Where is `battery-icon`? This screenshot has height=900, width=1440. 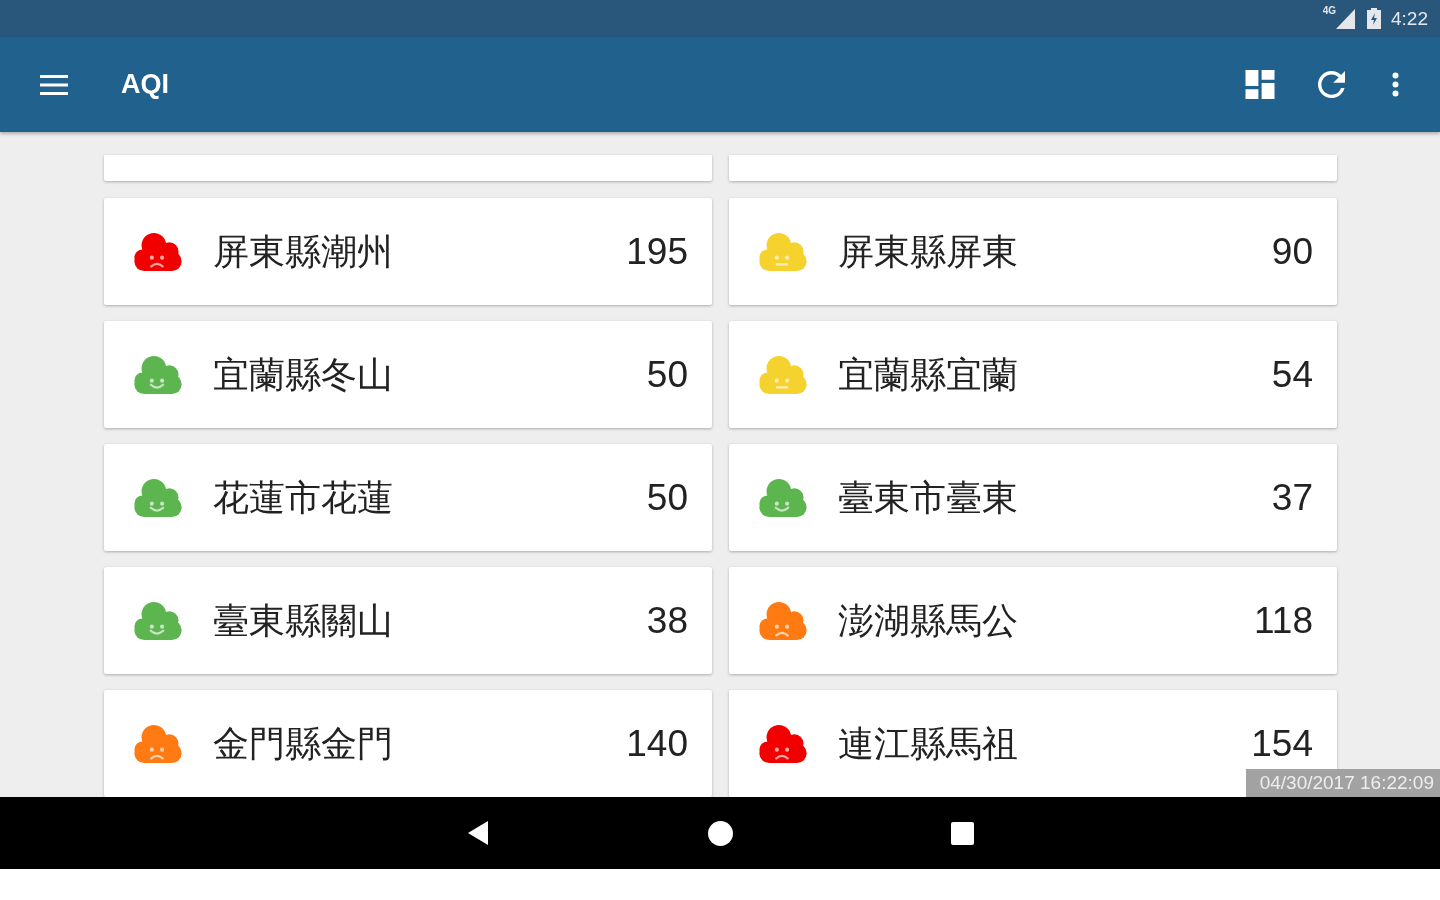 battery-icon is located at coordinates (1374, 18).